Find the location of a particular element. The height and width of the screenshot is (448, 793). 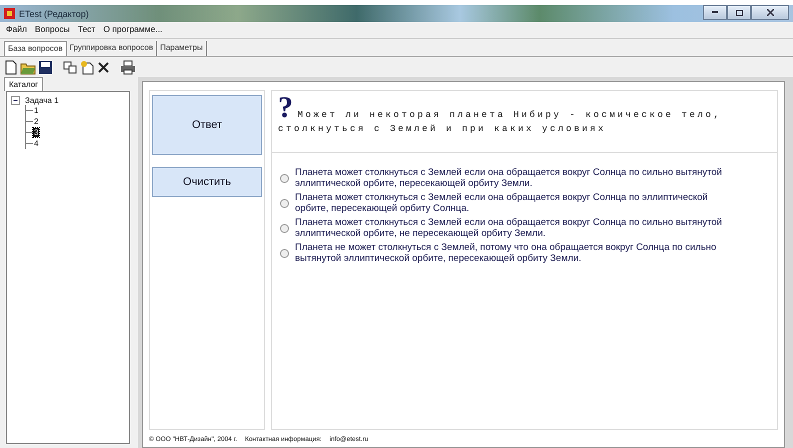

answer-option: Планета может столкнуться с Землей если она обращается вокруг Солнца по эллиптической орбите, пересекающей орбиту Солнца. is located at coordinates (512, 203).